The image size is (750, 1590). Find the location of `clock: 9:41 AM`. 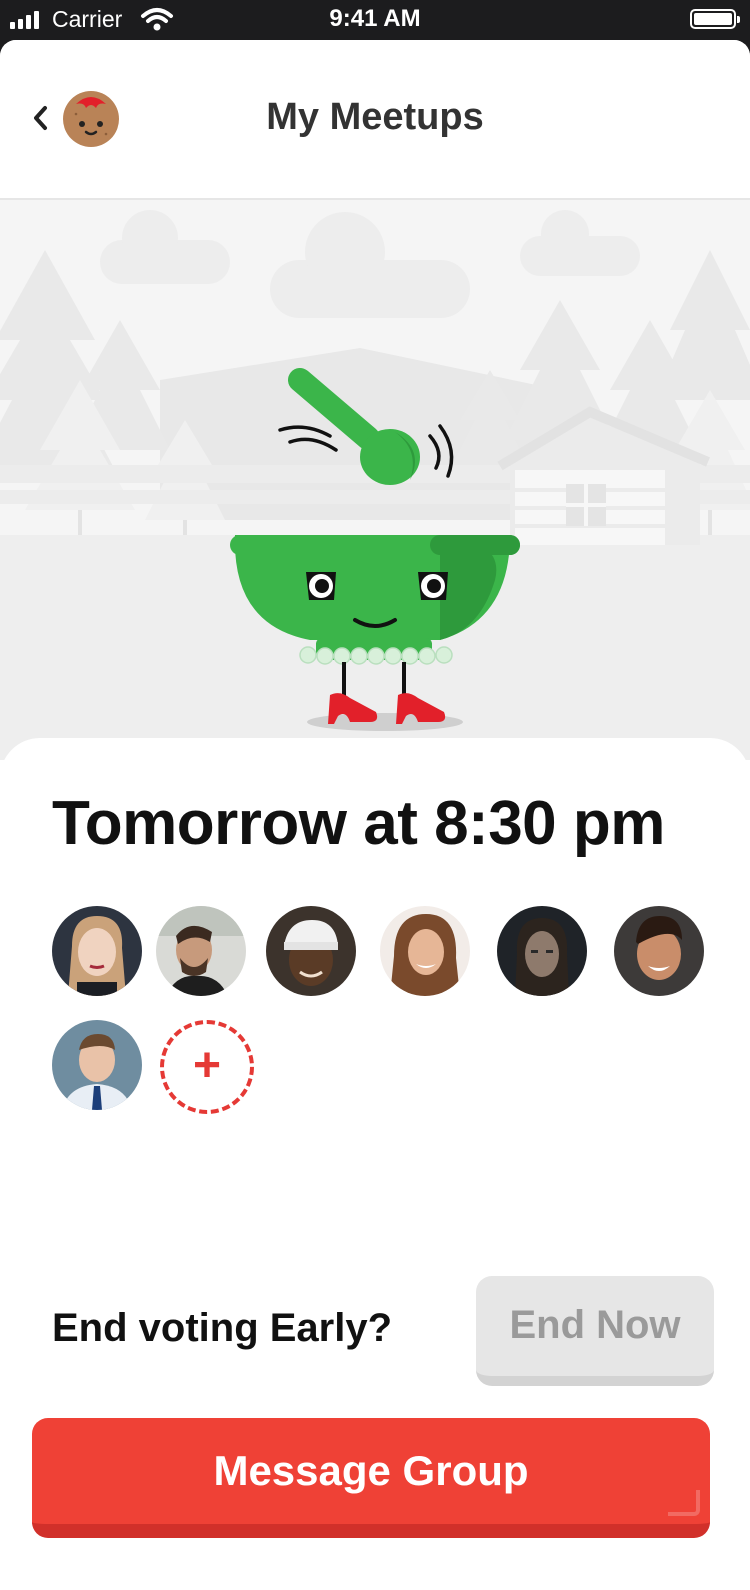

clock: 9:41 AM is located at coordinates (375, 18).